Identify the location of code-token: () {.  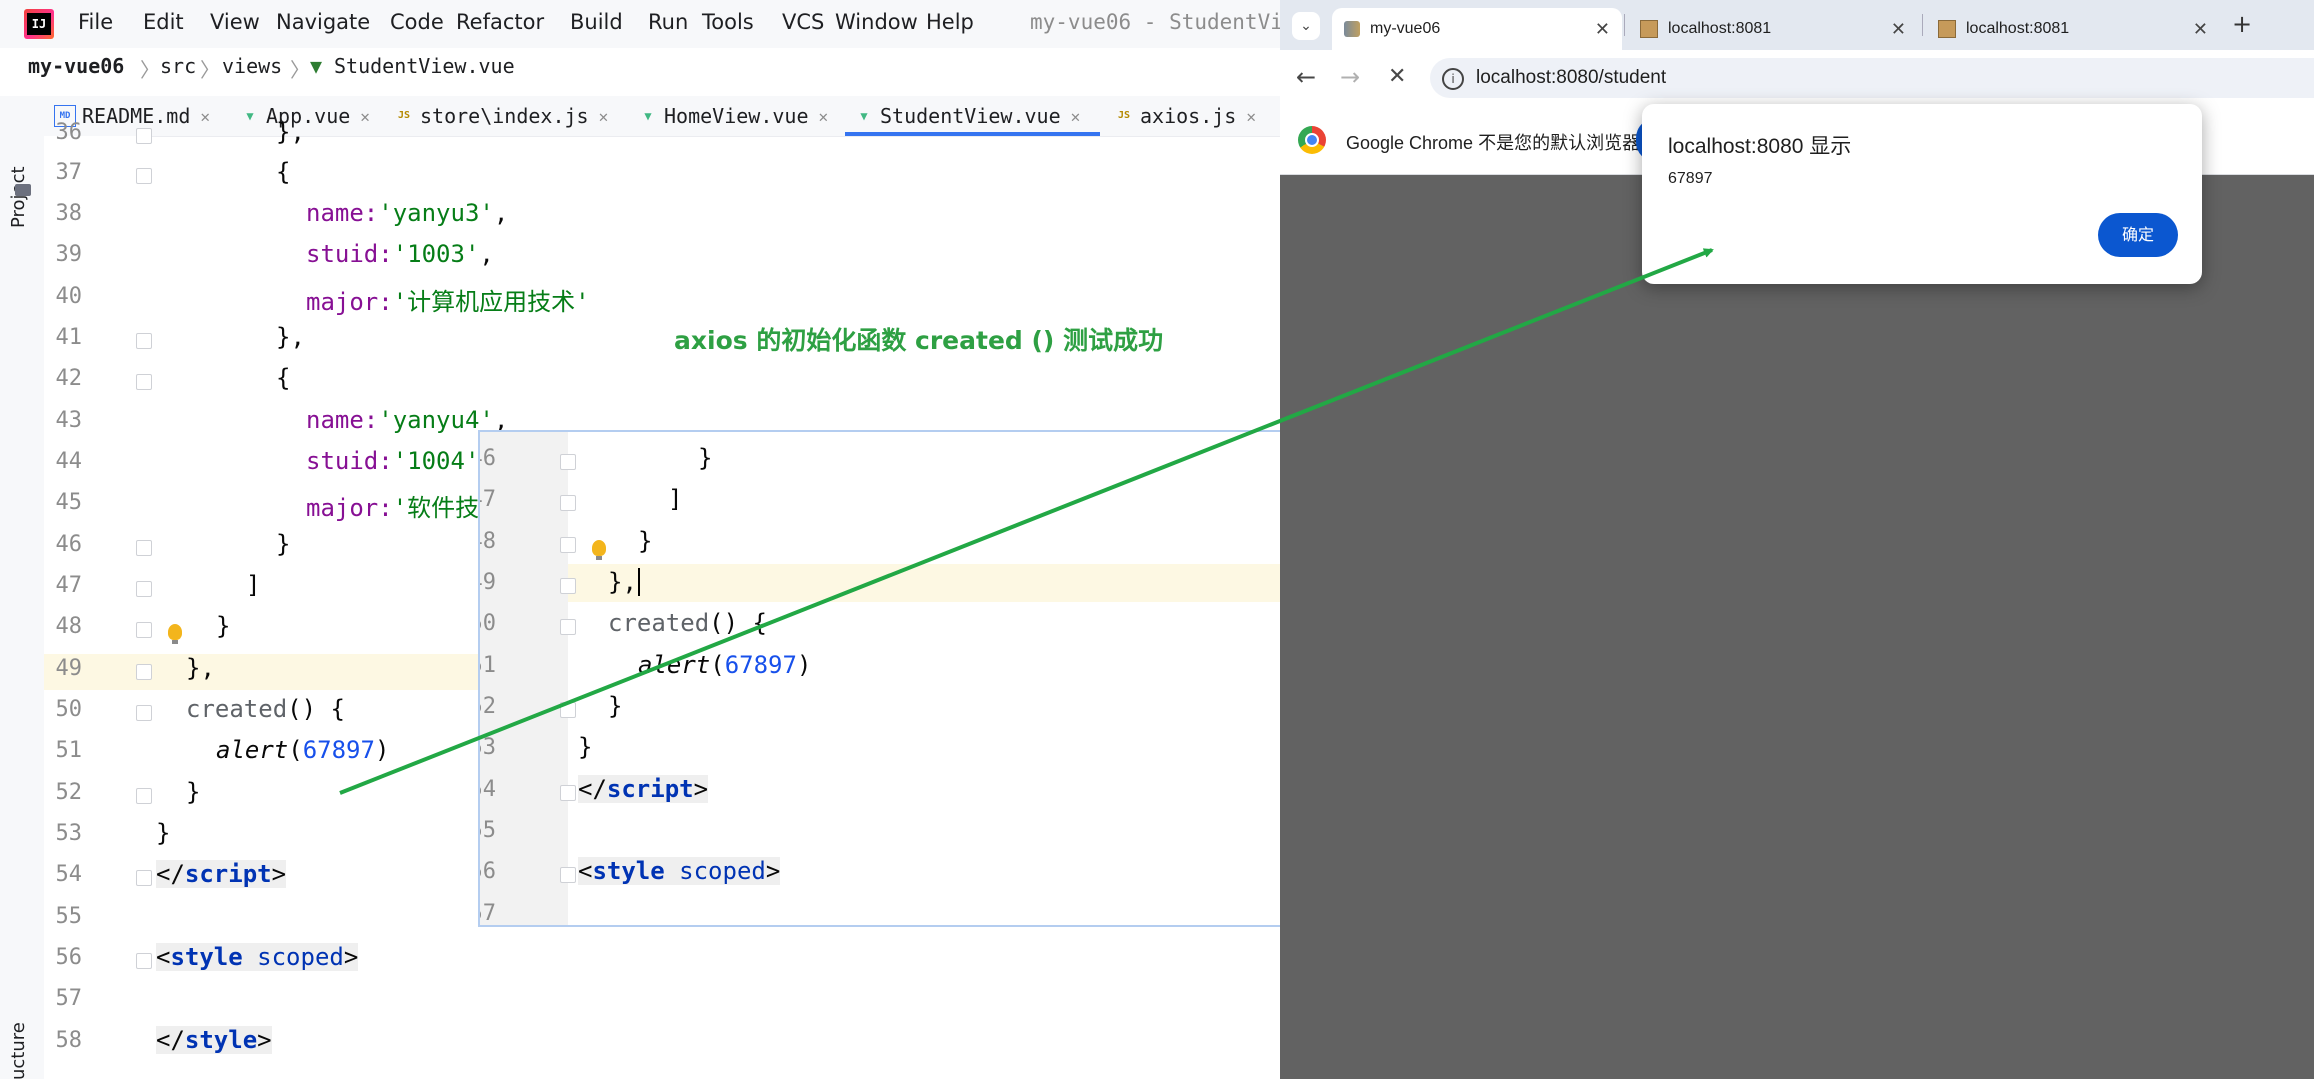
(738, 623).